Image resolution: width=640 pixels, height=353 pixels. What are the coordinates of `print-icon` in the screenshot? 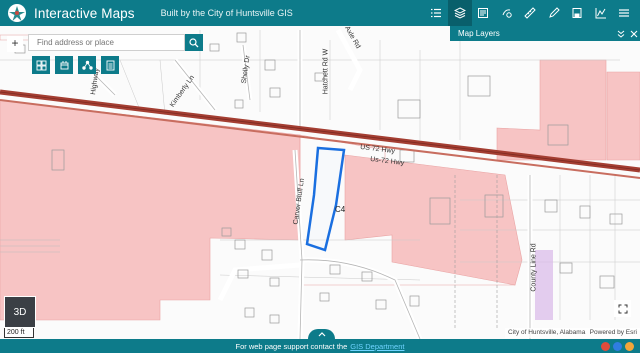 It's located at (578, 13).